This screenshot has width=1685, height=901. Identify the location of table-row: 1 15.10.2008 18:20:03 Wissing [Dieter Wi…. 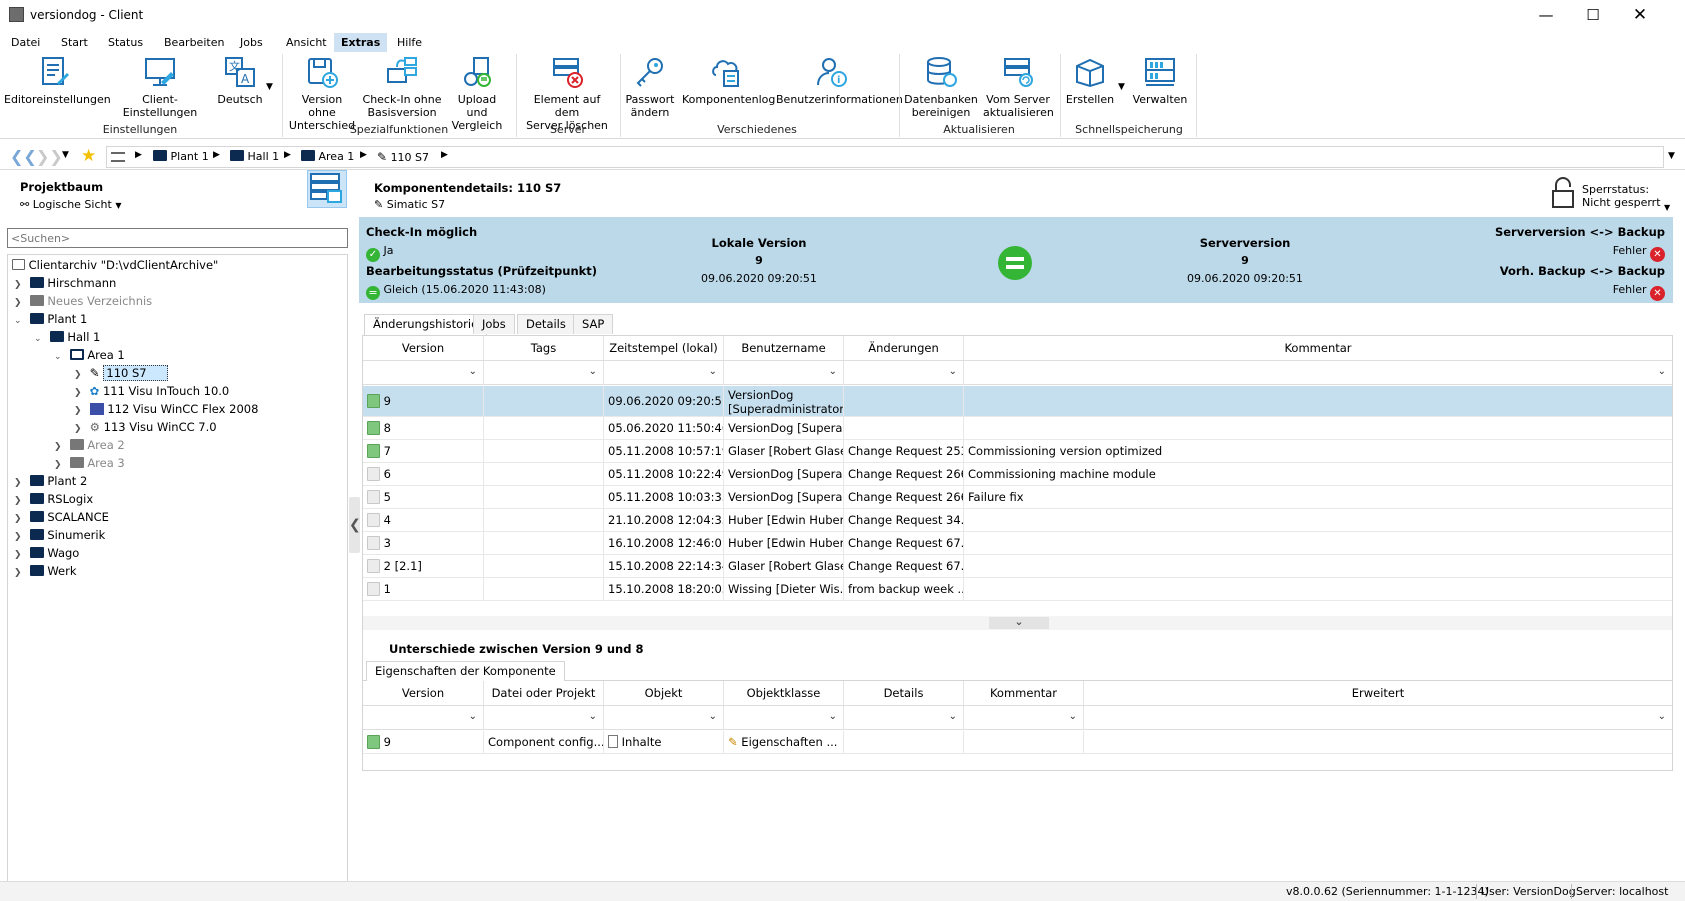
(1017, 589).